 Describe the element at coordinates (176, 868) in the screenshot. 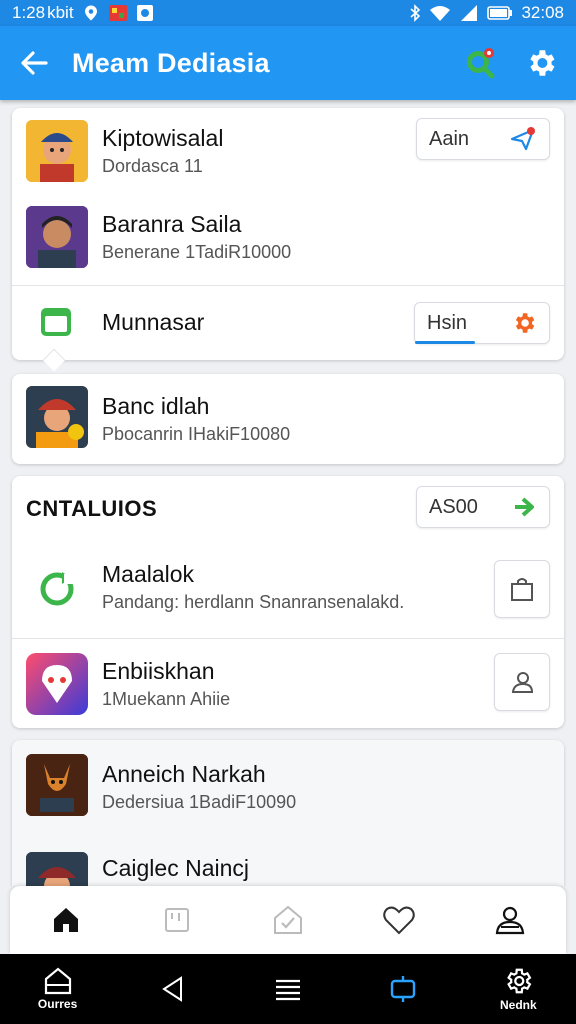

I see `item-title: Caiglec Naincj` at that location.